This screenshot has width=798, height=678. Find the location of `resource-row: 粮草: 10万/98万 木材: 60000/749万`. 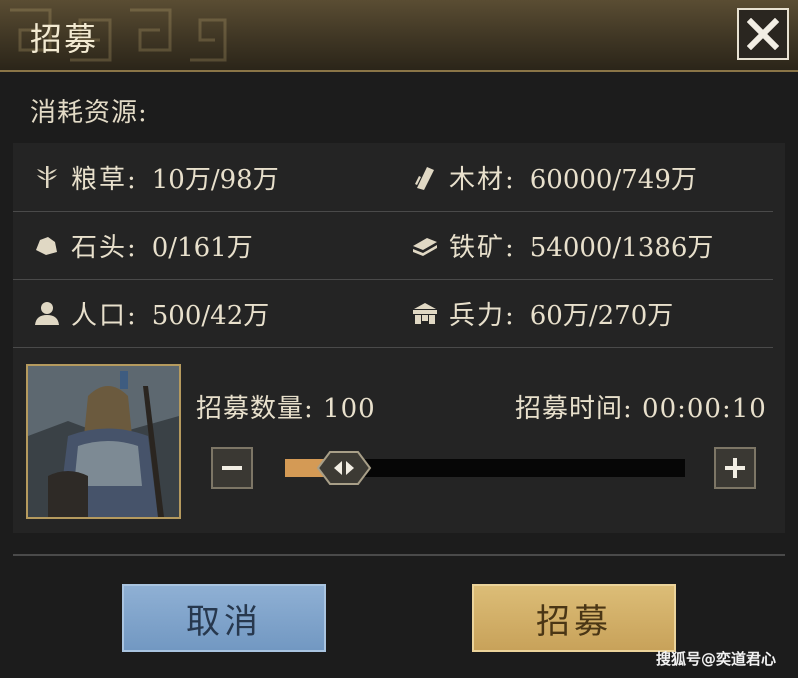

resource-row: 粮草: 10万/98万 木材: 60000/749万 is located at coordinates (393, 177).